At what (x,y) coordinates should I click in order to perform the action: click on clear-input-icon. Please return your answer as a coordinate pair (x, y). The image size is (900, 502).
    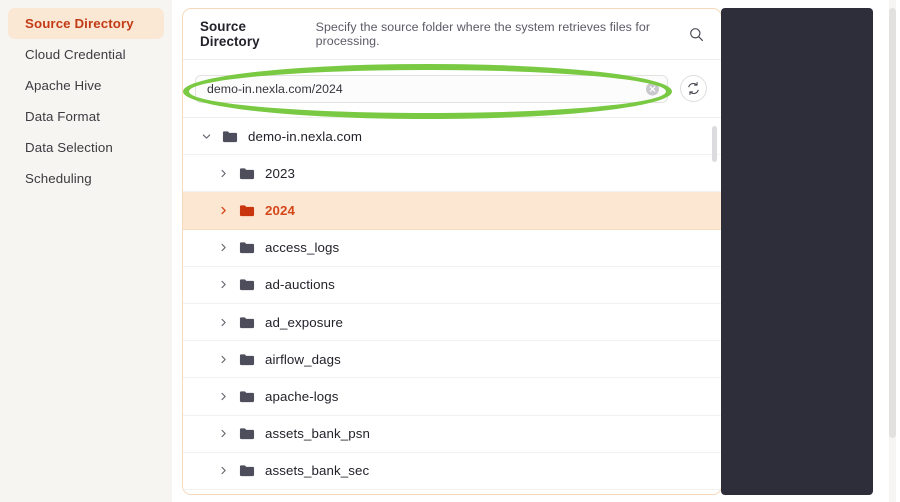
    Looking at the image, I should click on (652, 88).